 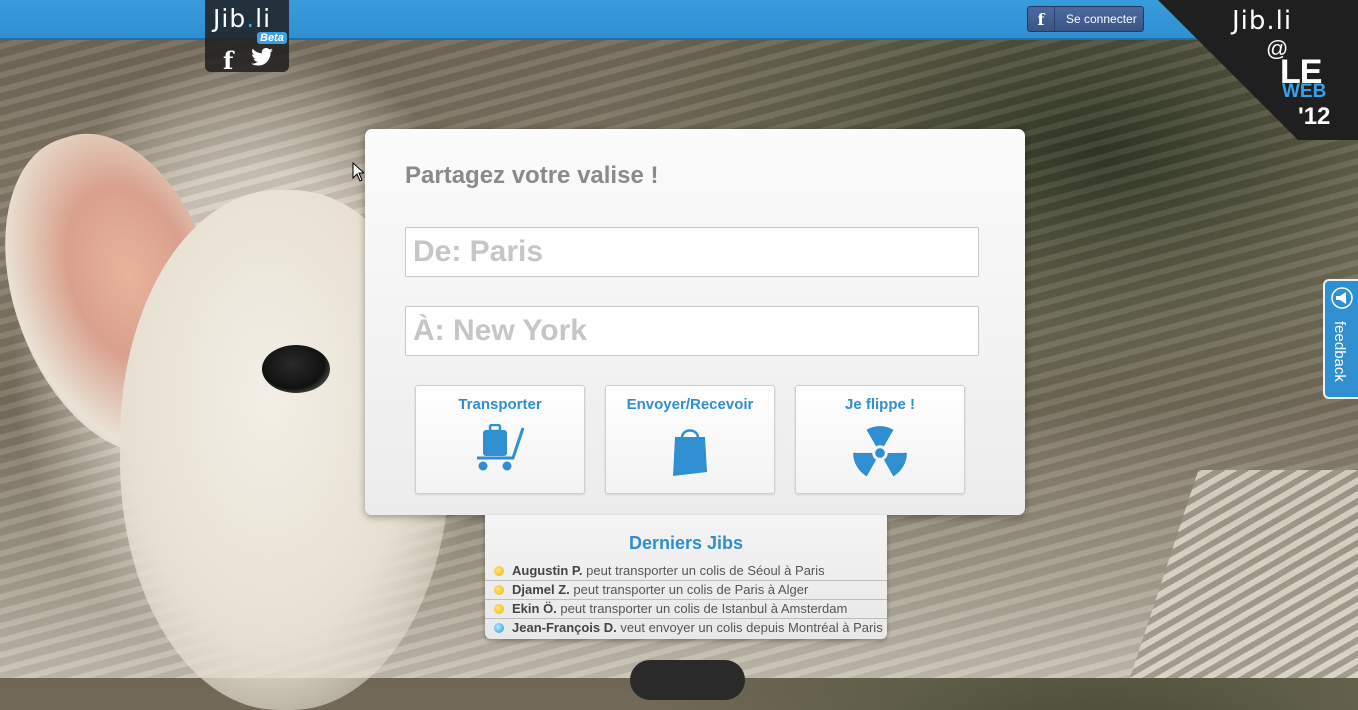 What do you see at coordinates (1342, 300) in the screenshot?
I see `megaphone-icon` at bounding box center [1342, 300].